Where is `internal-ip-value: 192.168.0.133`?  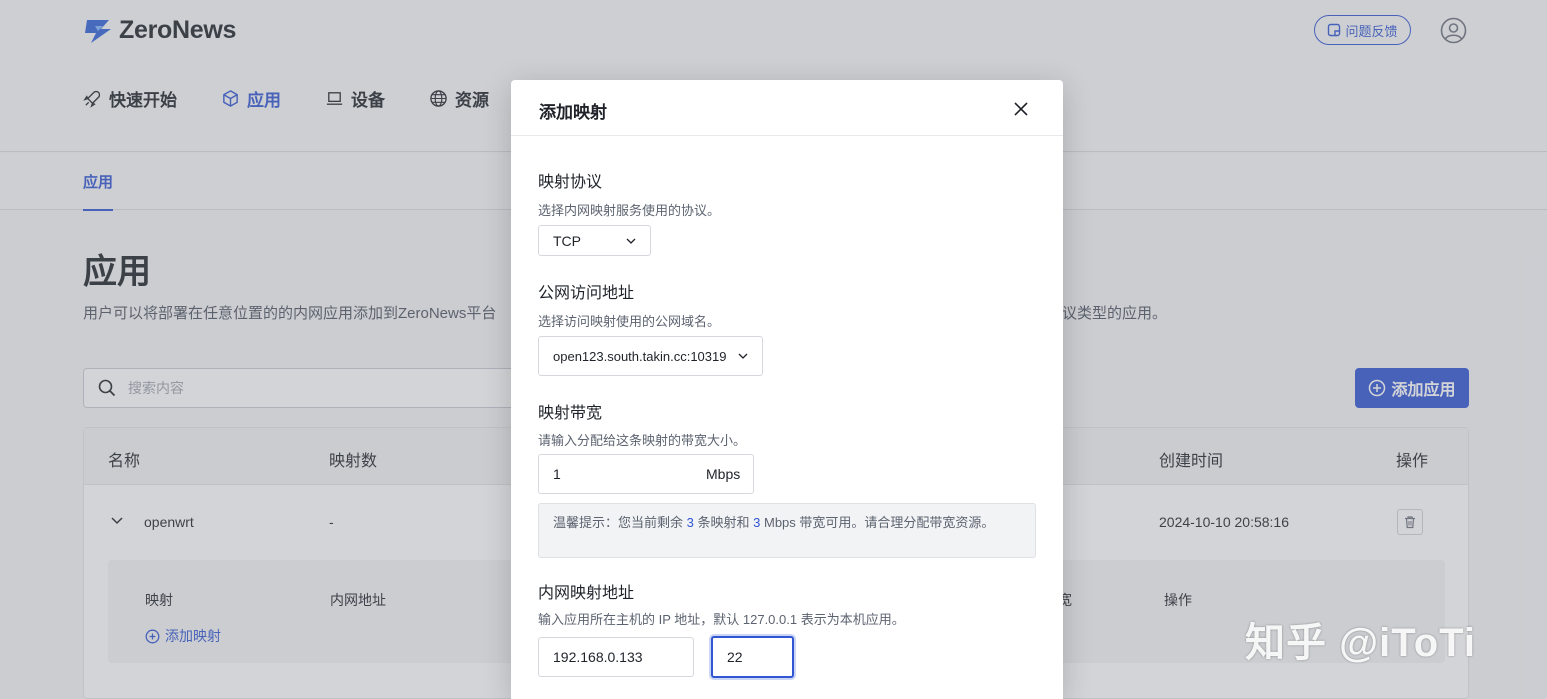 internal-ip-value: 192.168.0.133 is located at coordinates (598, 657).